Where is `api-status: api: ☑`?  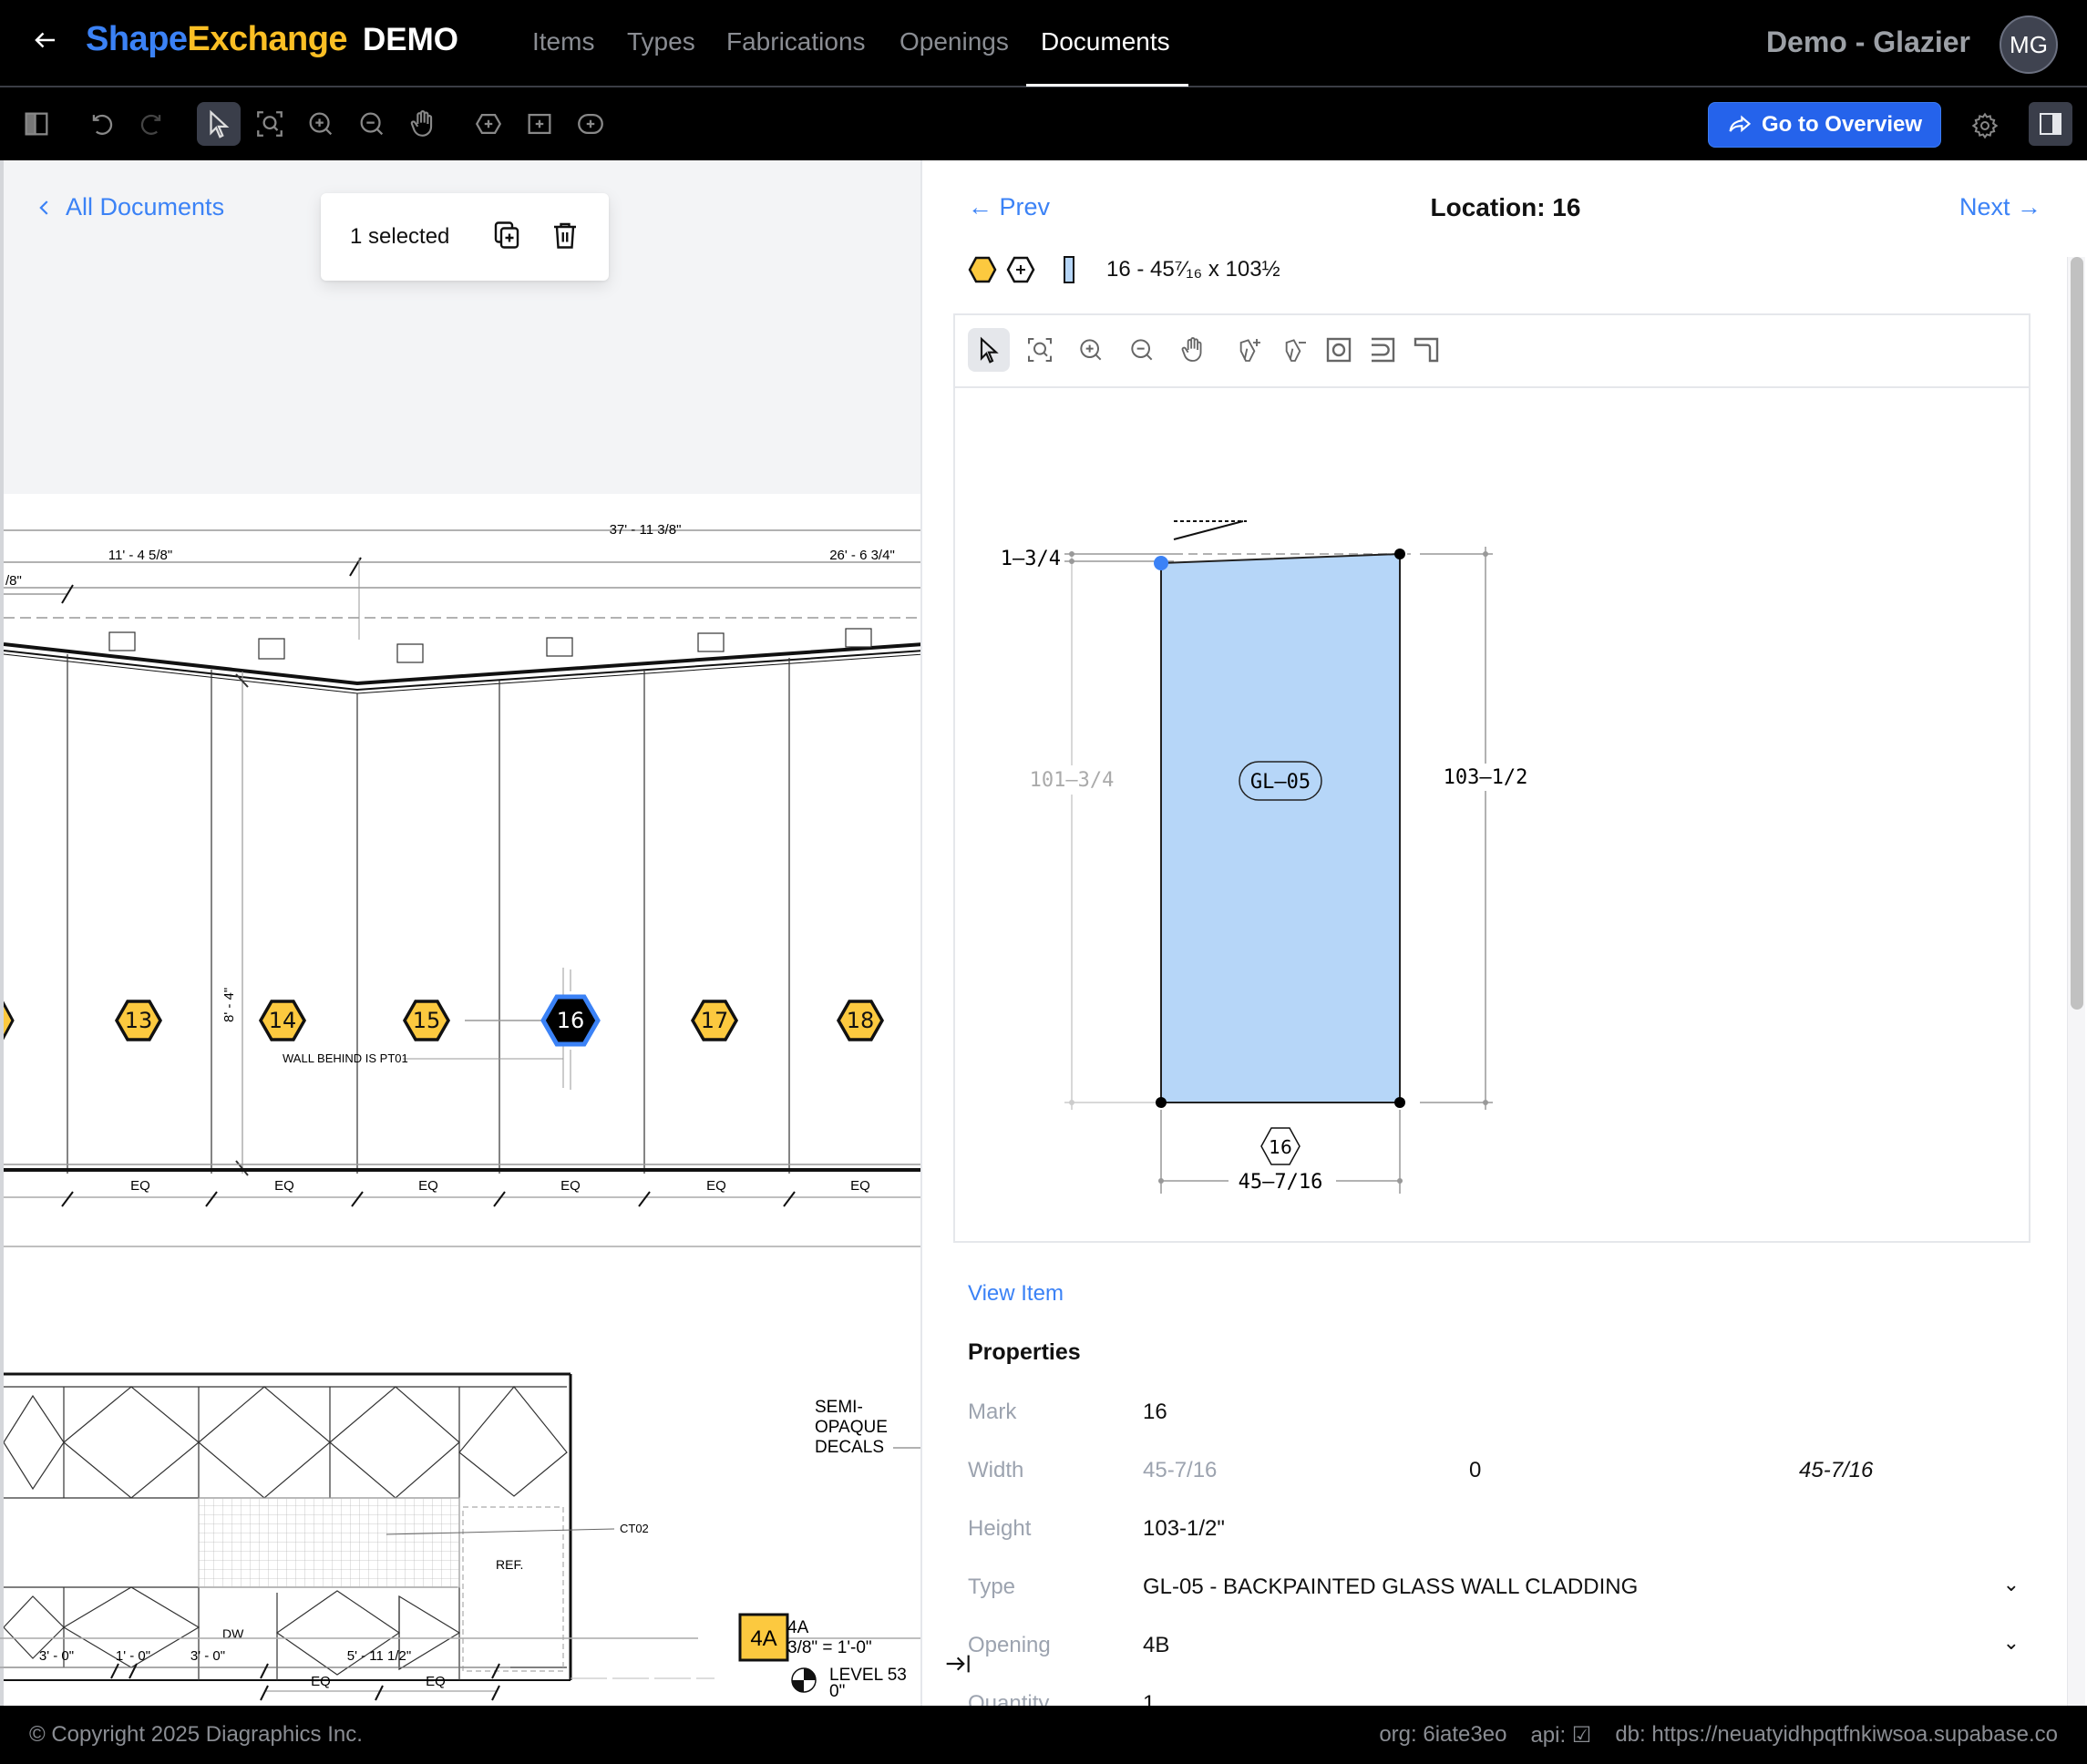 api-status: api: ☑ is located at coordinates (1561, 1735).